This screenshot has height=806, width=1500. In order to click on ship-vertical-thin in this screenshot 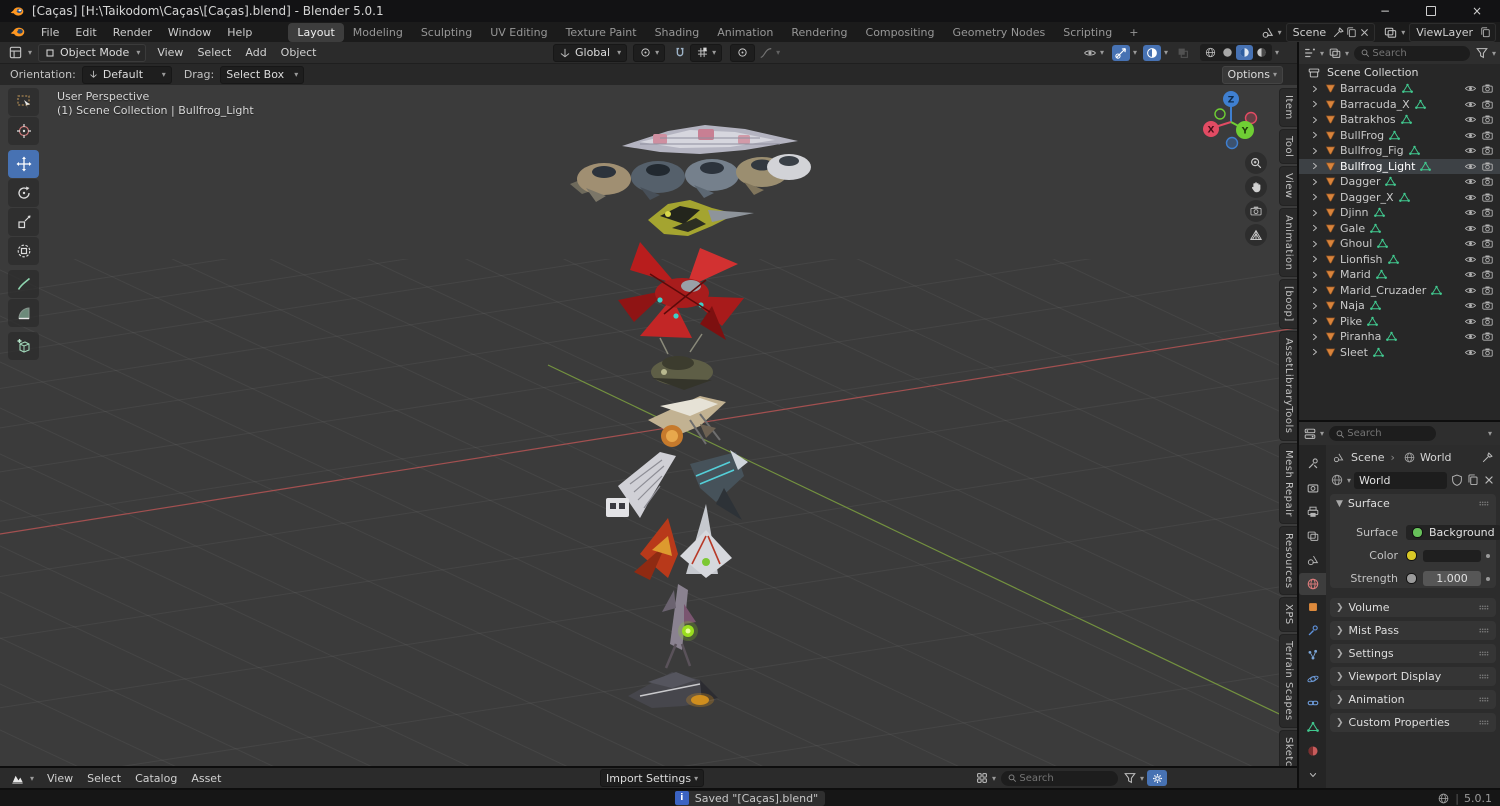, I will do `click(680, 626)`.